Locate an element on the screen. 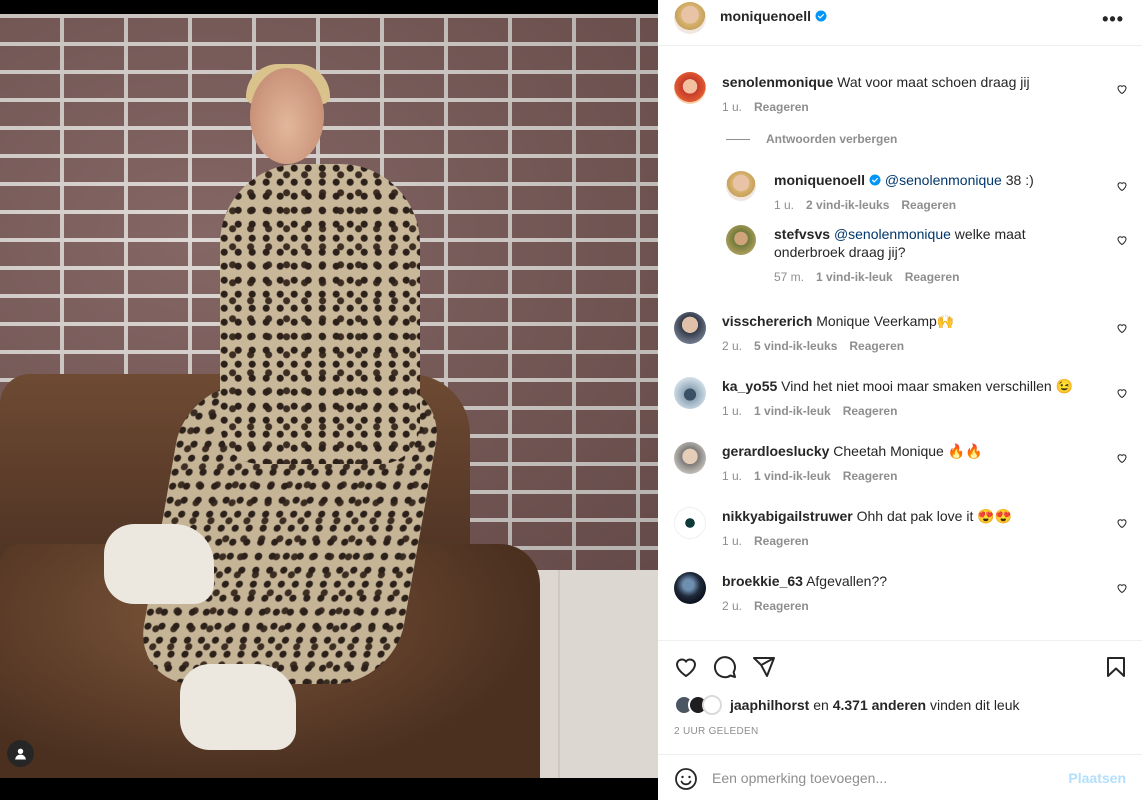  owner-avatar is located at coordinates (690, 18).